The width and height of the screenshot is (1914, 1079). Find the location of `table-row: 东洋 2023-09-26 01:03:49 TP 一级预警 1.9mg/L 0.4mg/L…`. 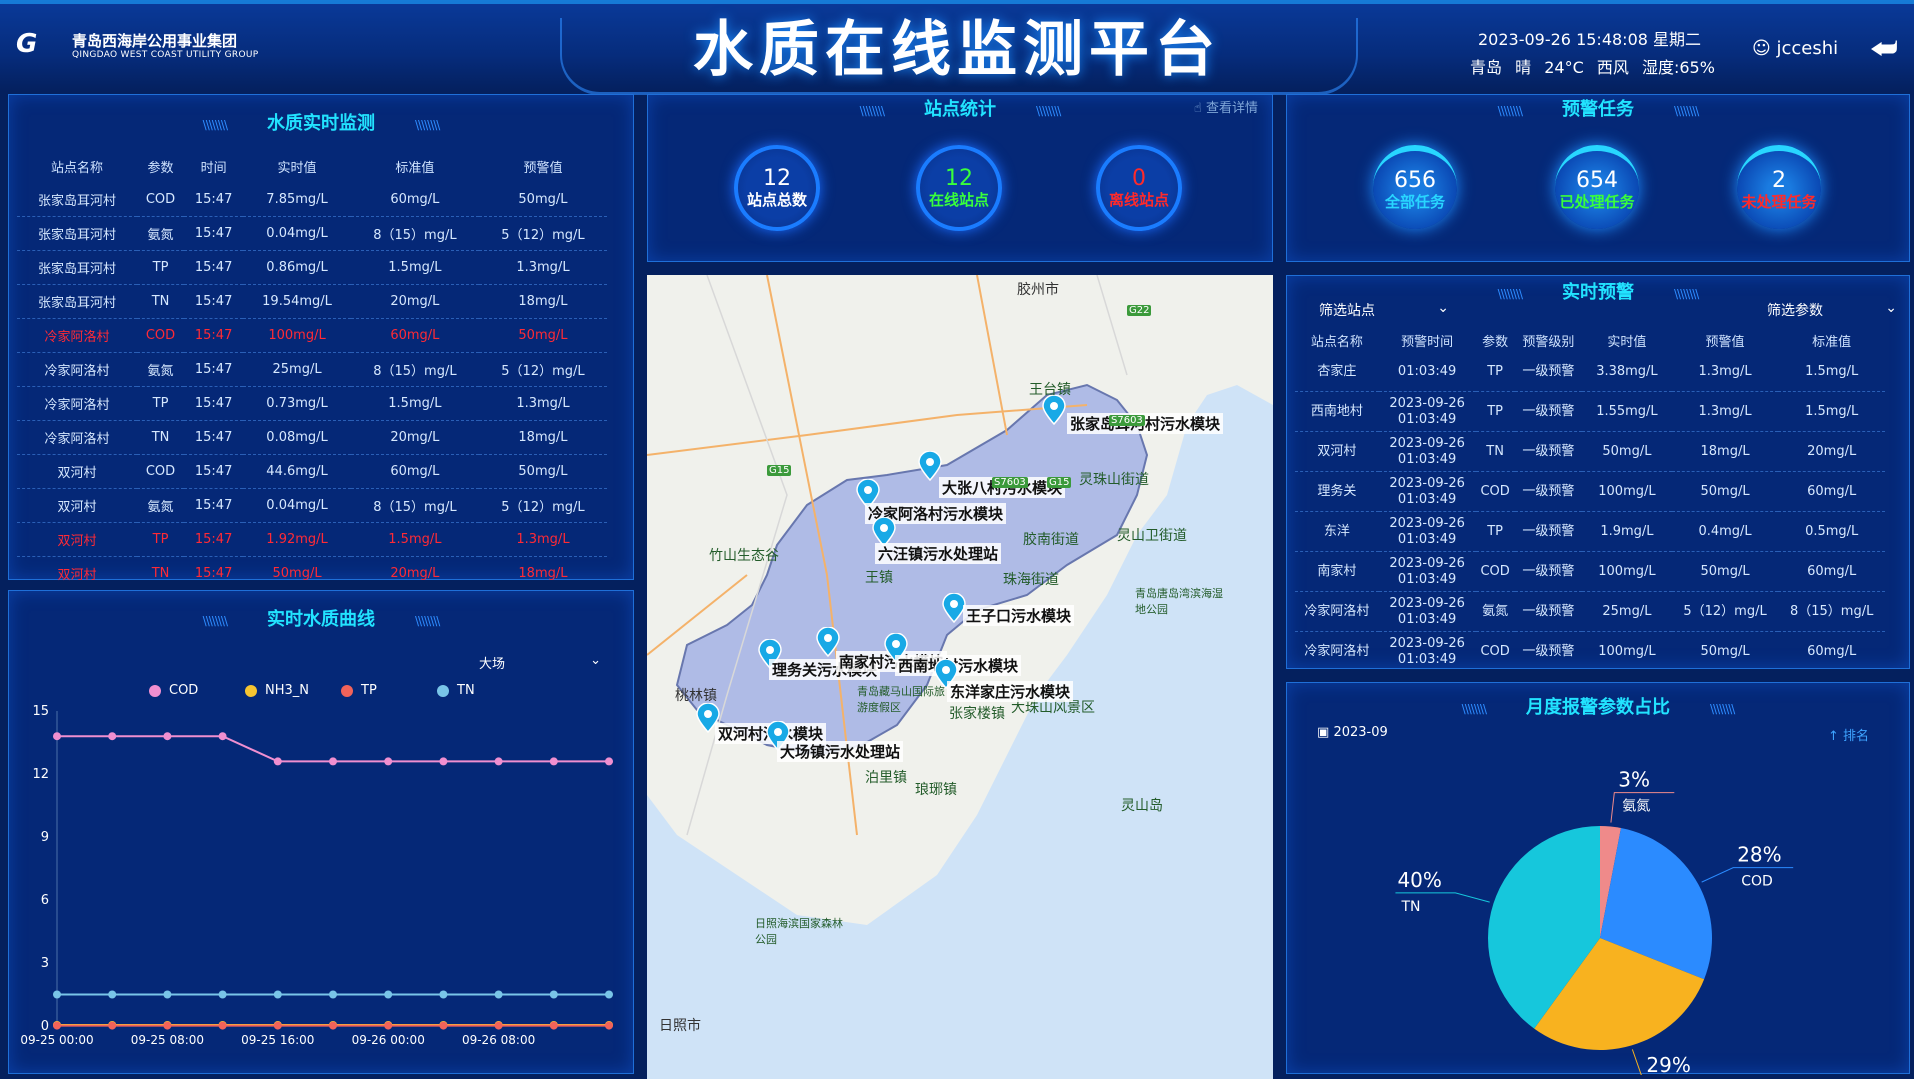

table-row: 东洋 2023-09-26 01:03:49 TP 一级预警 1.9mg/L 0.4mg/L… is located at coordinates (1590, 531).